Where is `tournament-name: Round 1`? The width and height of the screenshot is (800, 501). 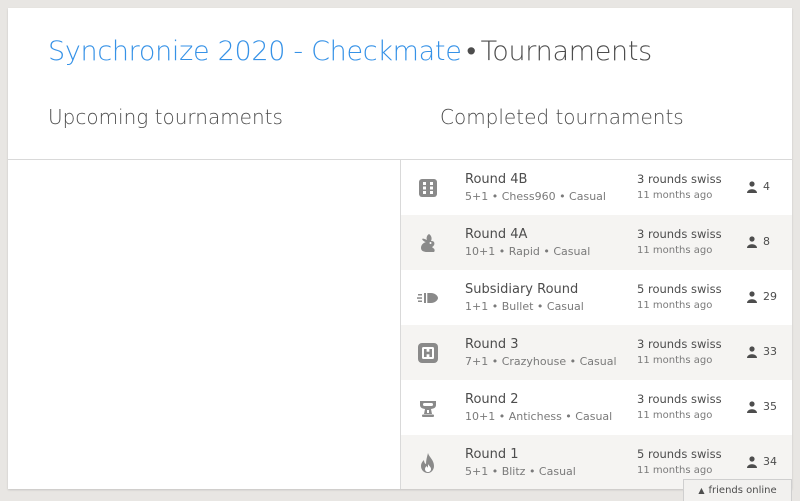
tournament-name: Round 1 is located at coordinates (492, 454).